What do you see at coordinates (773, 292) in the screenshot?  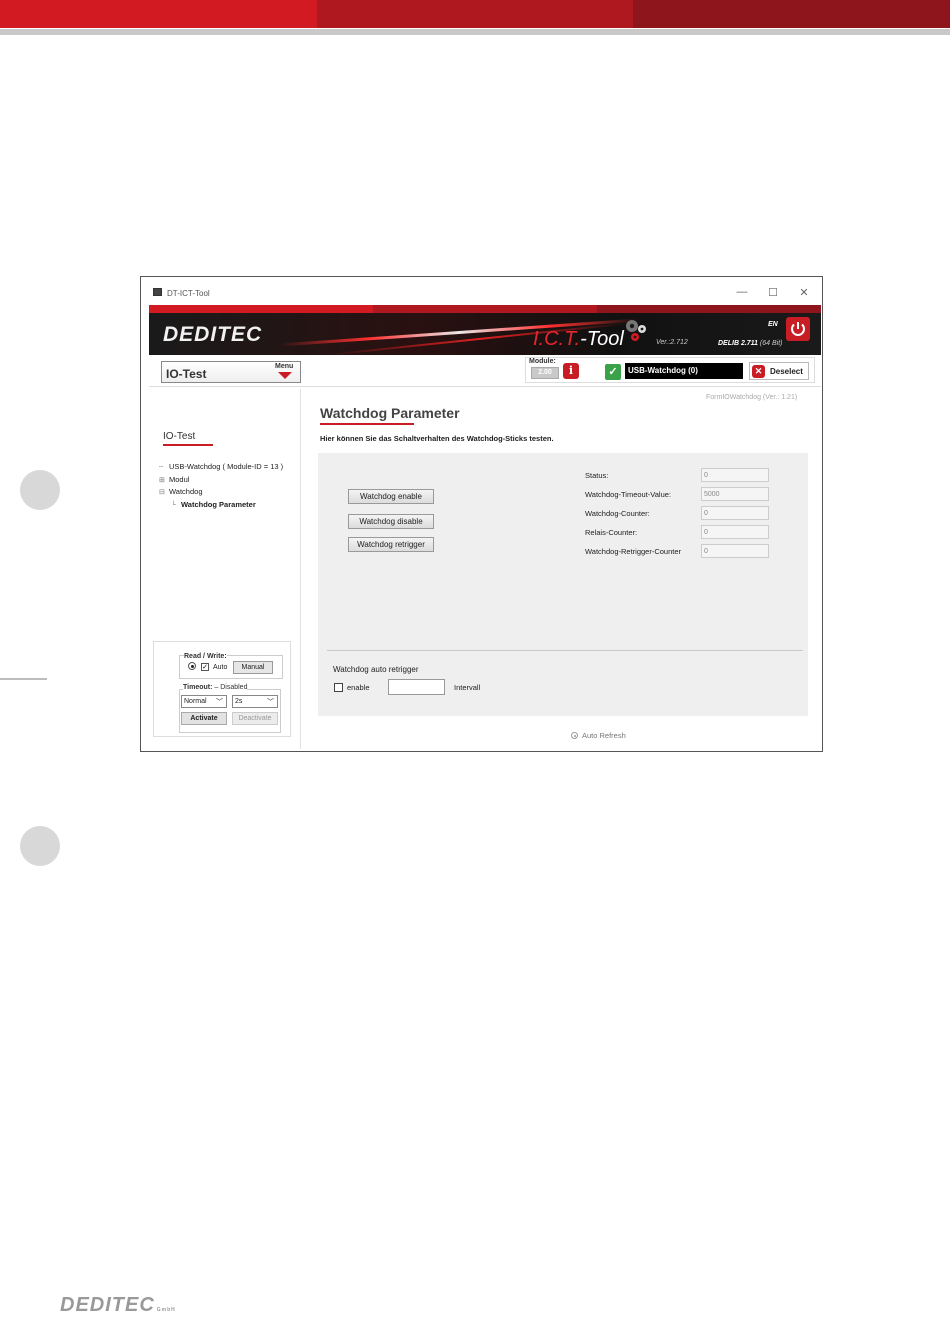 I see `maximize-icon: ☐` at bounding box center [773, 292].